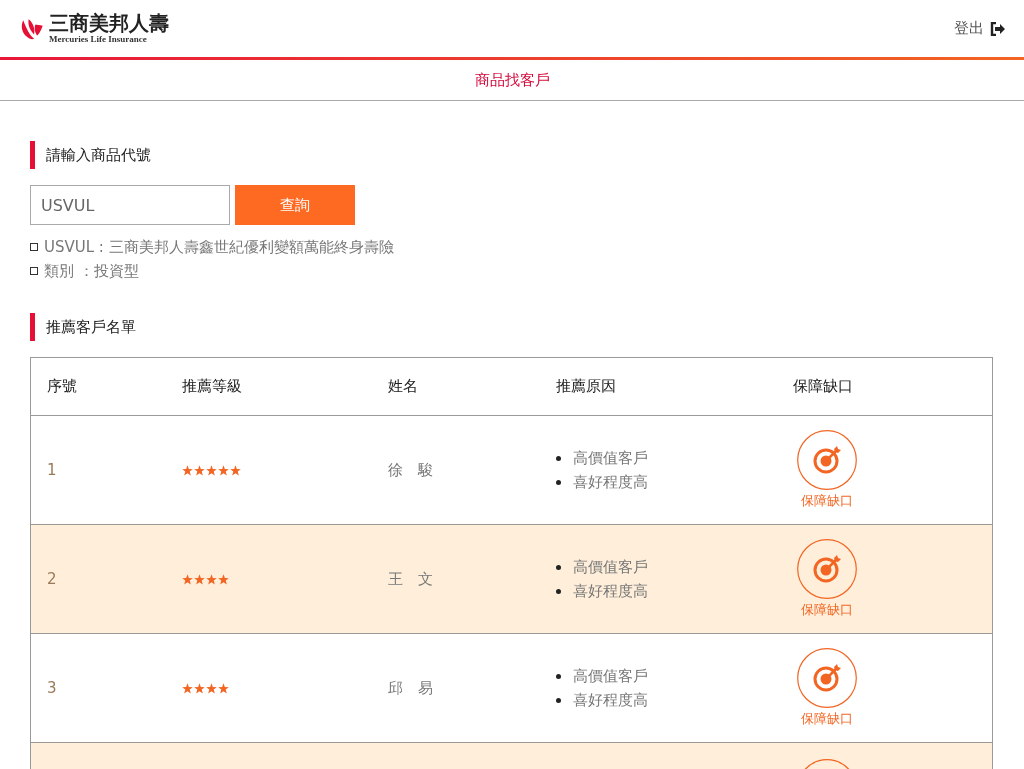 The height and width of the screenshot is (769, 1024). I want to click on search-button: 查詢, so click(295, 205).